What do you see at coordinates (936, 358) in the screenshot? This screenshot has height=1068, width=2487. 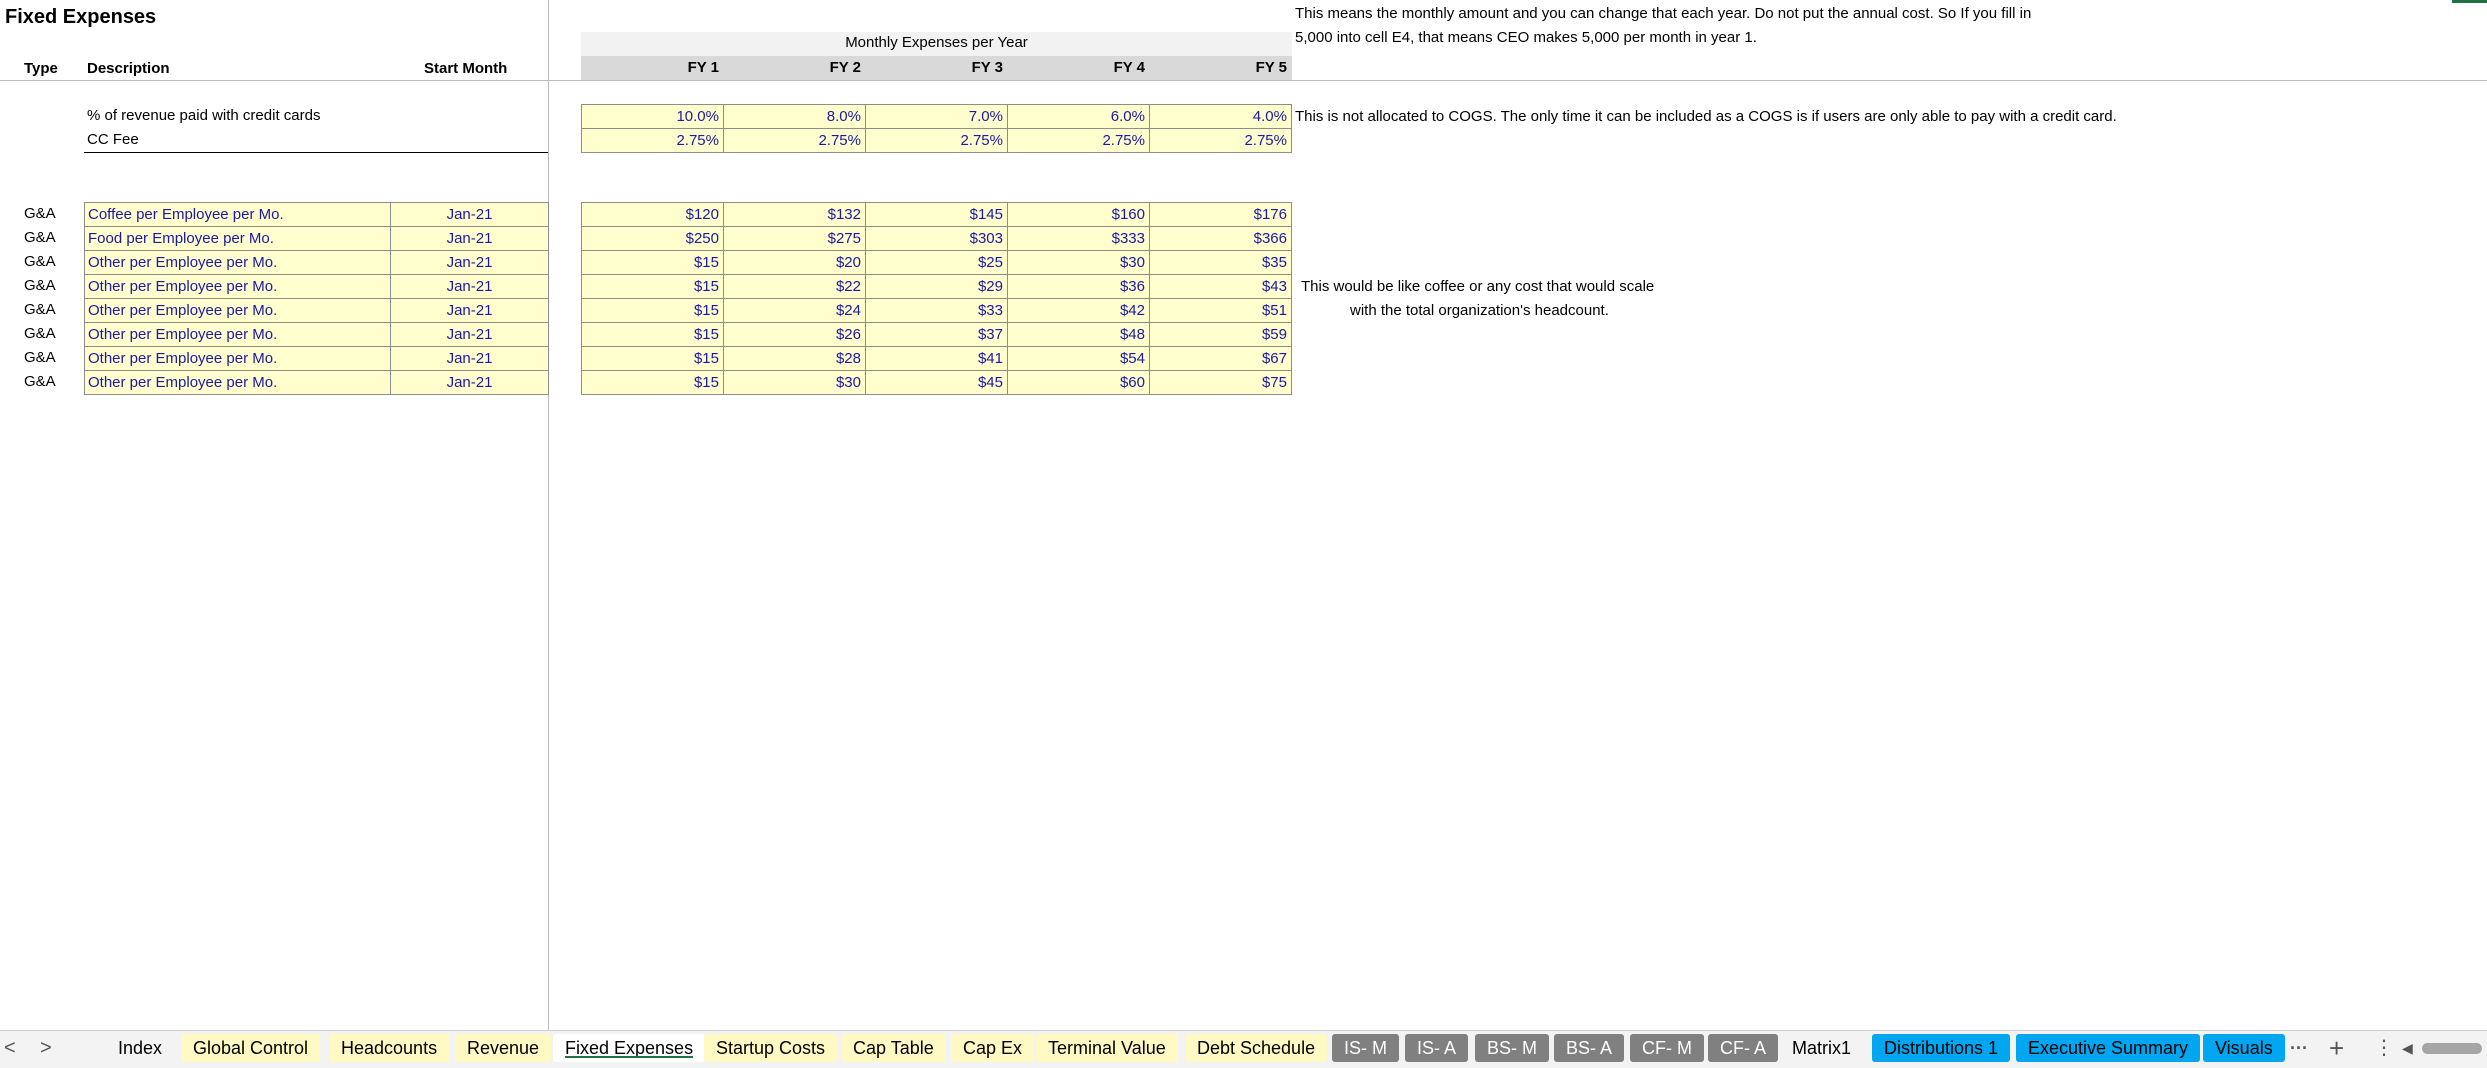 I see `row-fy3: $41` at bounding box center [936, 358].